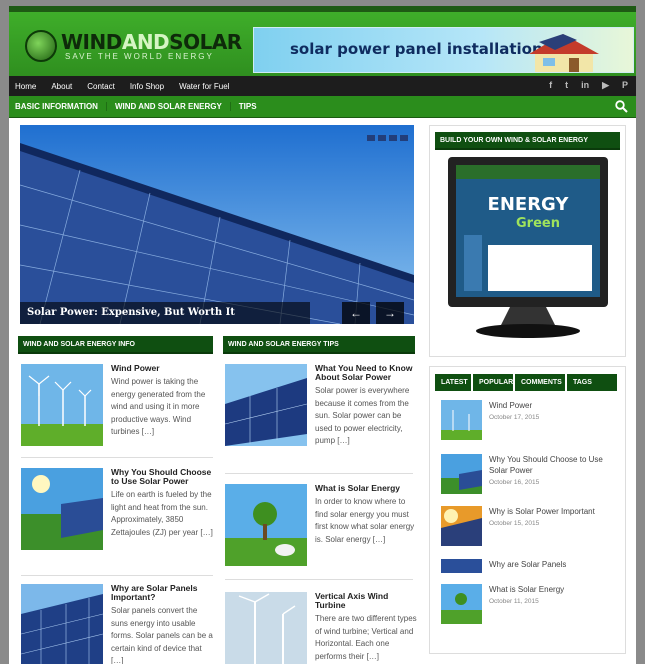 The width and height of the screenshot is (645, 664). Describe the element at coordinates (514, 601) in the screenshot. I see `sidebar-post-date: October 11, 2015` at that location.